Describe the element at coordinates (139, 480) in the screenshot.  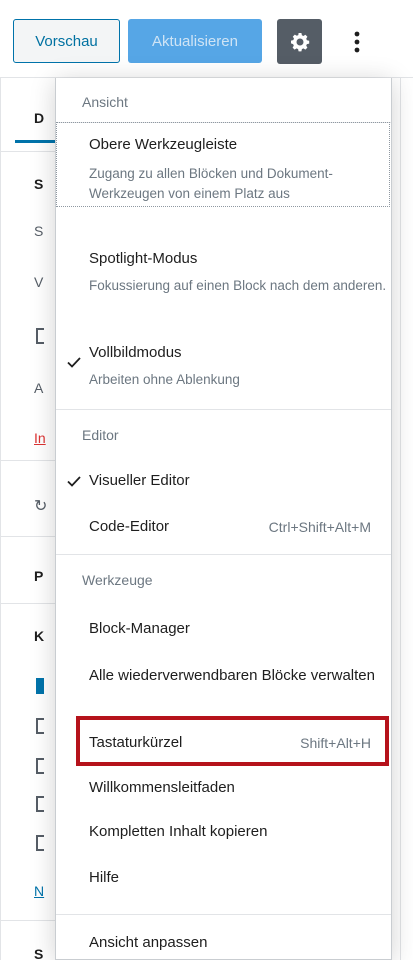
I see `menu-item-visual-editor: Visueller Editor` at that location.